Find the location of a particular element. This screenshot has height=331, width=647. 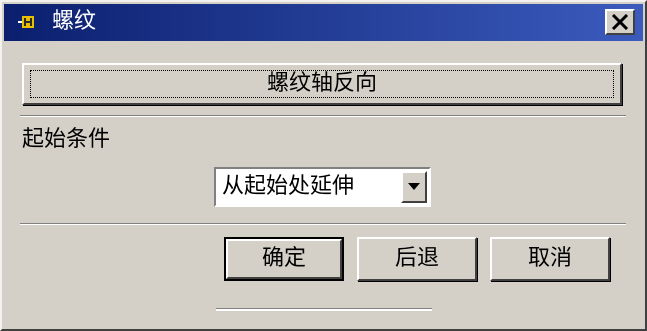

reverse-thread-axis-label: 螺纹轴反向 is located at coordinates (321, 83).